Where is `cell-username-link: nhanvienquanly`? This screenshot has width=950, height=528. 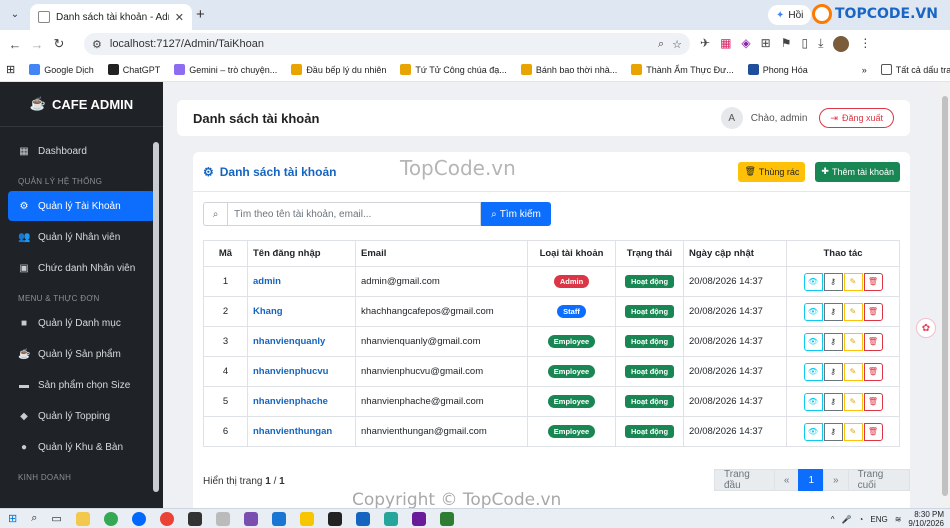
cell-username-link: nhanvienquanly is located at coordinates (301, 341).